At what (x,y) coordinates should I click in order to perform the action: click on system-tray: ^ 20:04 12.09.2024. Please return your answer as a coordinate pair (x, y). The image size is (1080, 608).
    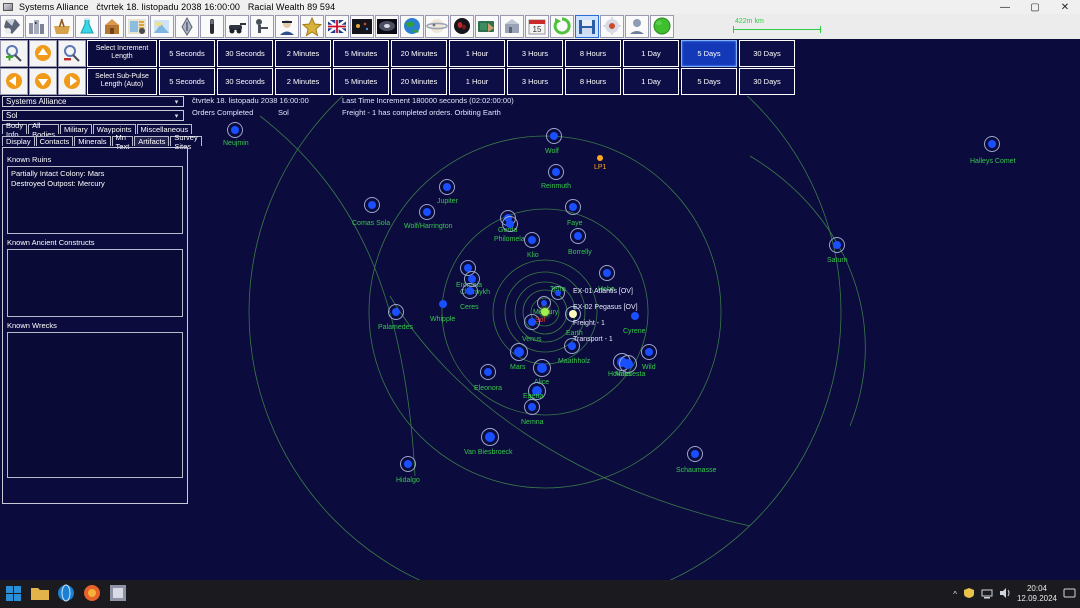
    Looking at the image, I should click on (1014, 594).